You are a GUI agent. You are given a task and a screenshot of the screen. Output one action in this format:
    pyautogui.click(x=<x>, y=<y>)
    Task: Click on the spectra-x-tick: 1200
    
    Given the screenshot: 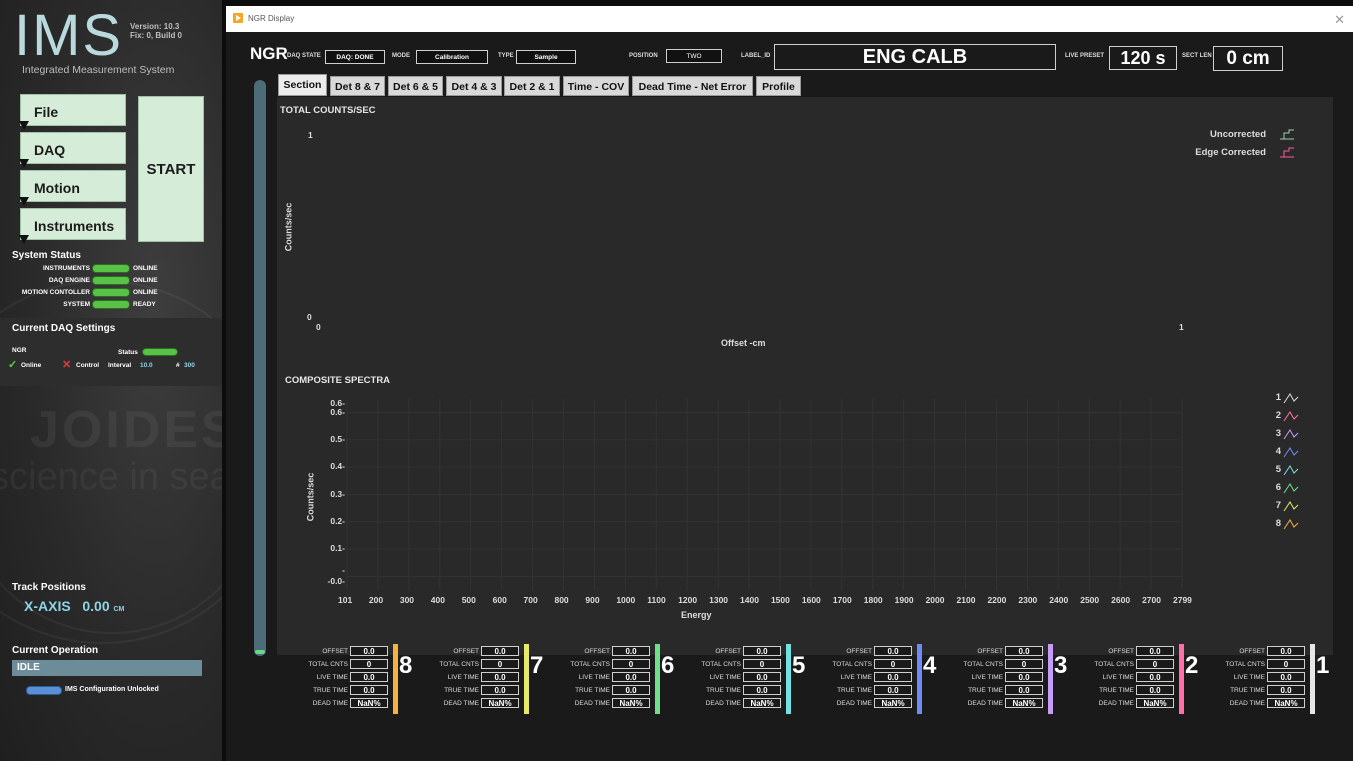 What is the action you would take?
    pyautogui.click(x=688, y=600)
    